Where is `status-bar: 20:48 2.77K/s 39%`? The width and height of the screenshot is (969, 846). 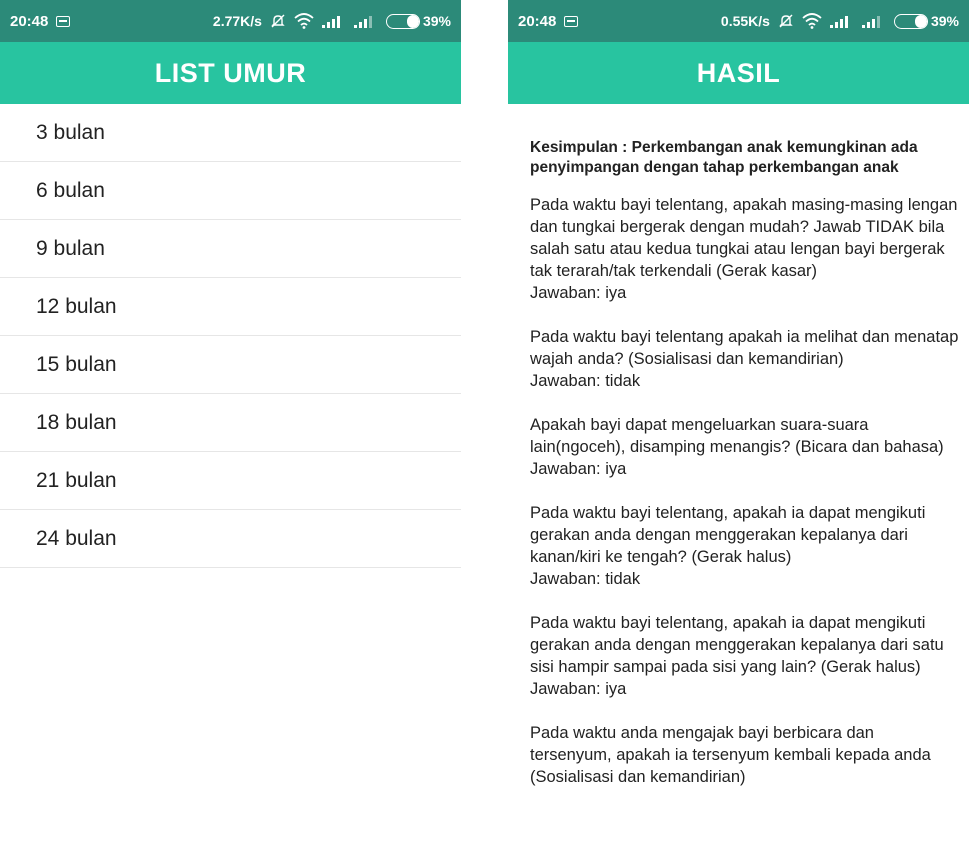 status-bar: 20:48 2.77K/s 39% is located at coordinates (230, 21).